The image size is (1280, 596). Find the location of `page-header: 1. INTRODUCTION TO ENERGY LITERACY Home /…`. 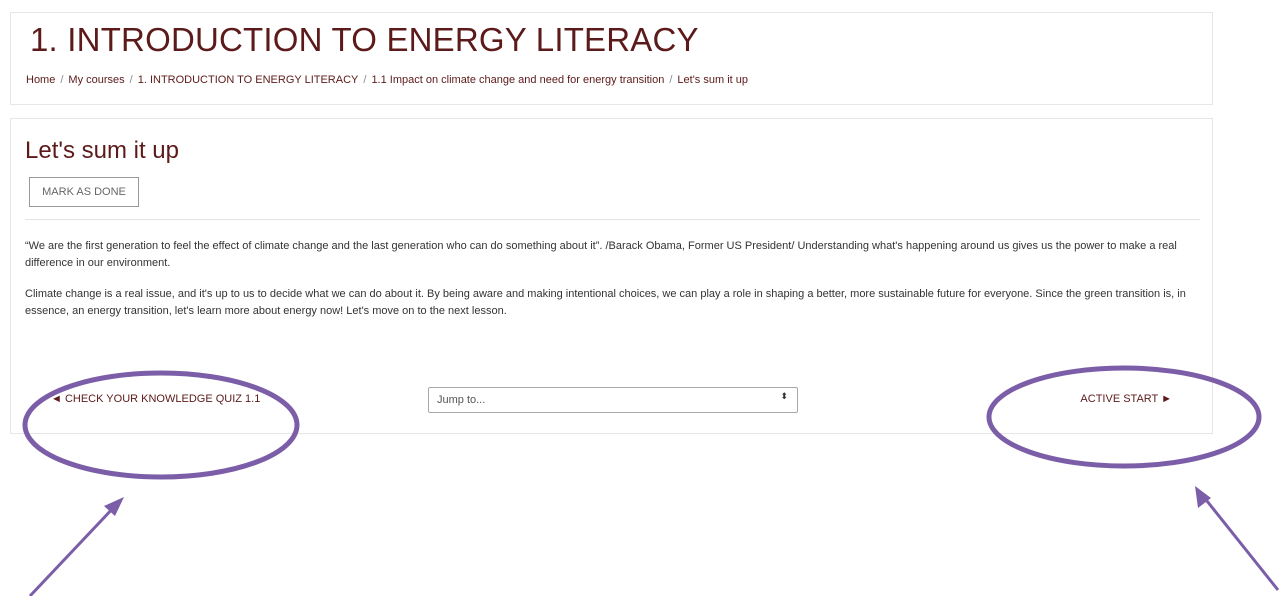

page-header: 1. INTRODUCTION TO ENERGY LITERACY Home /… is located at coordinates (611, 58).